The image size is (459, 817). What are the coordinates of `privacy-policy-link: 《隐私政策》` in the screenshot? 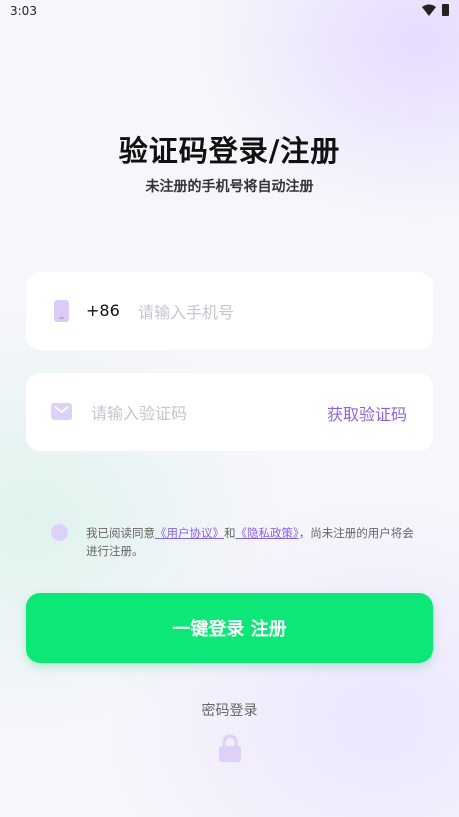 It's located at (267, 533).